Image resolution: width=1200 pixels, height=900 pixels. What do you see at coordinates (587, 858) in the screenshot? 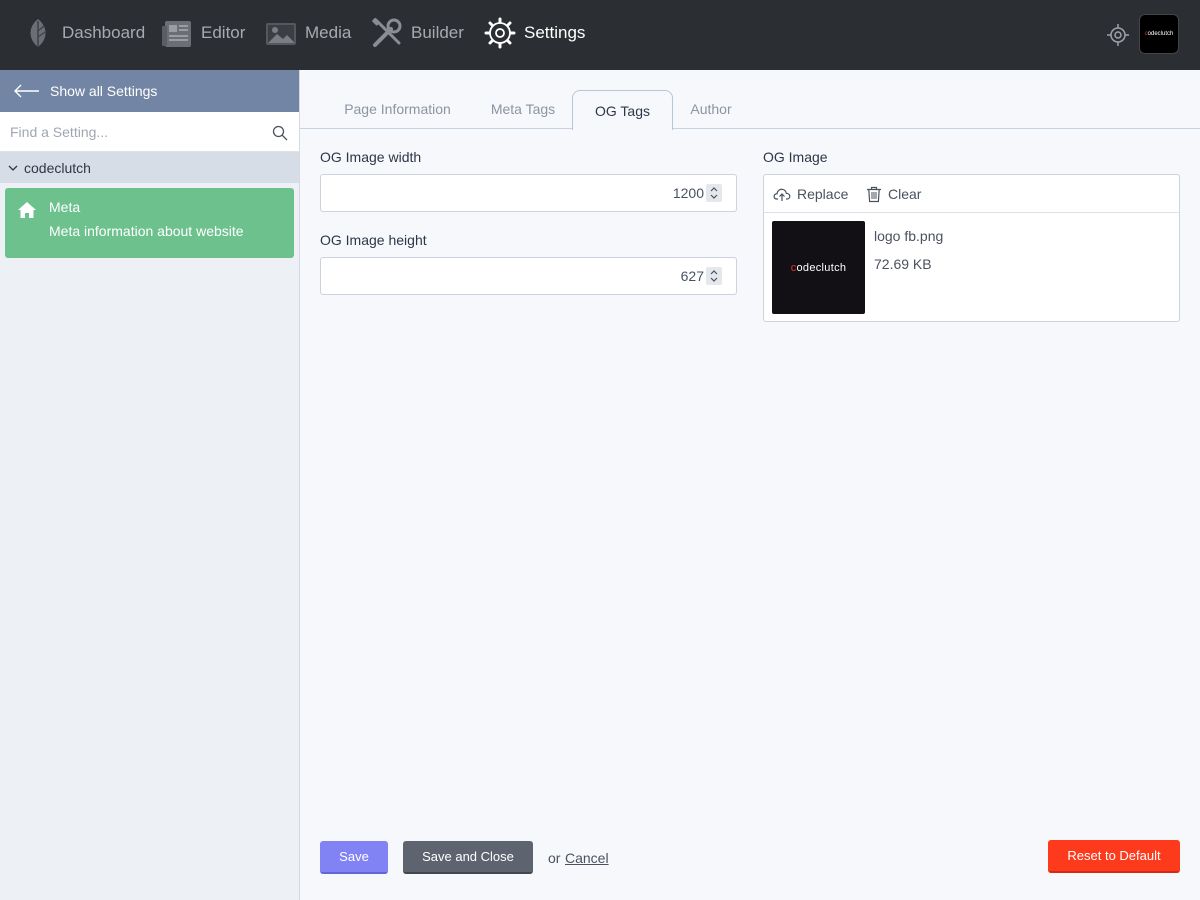
I see `cancel-link: Cancel` at bounding box center [587, 858].